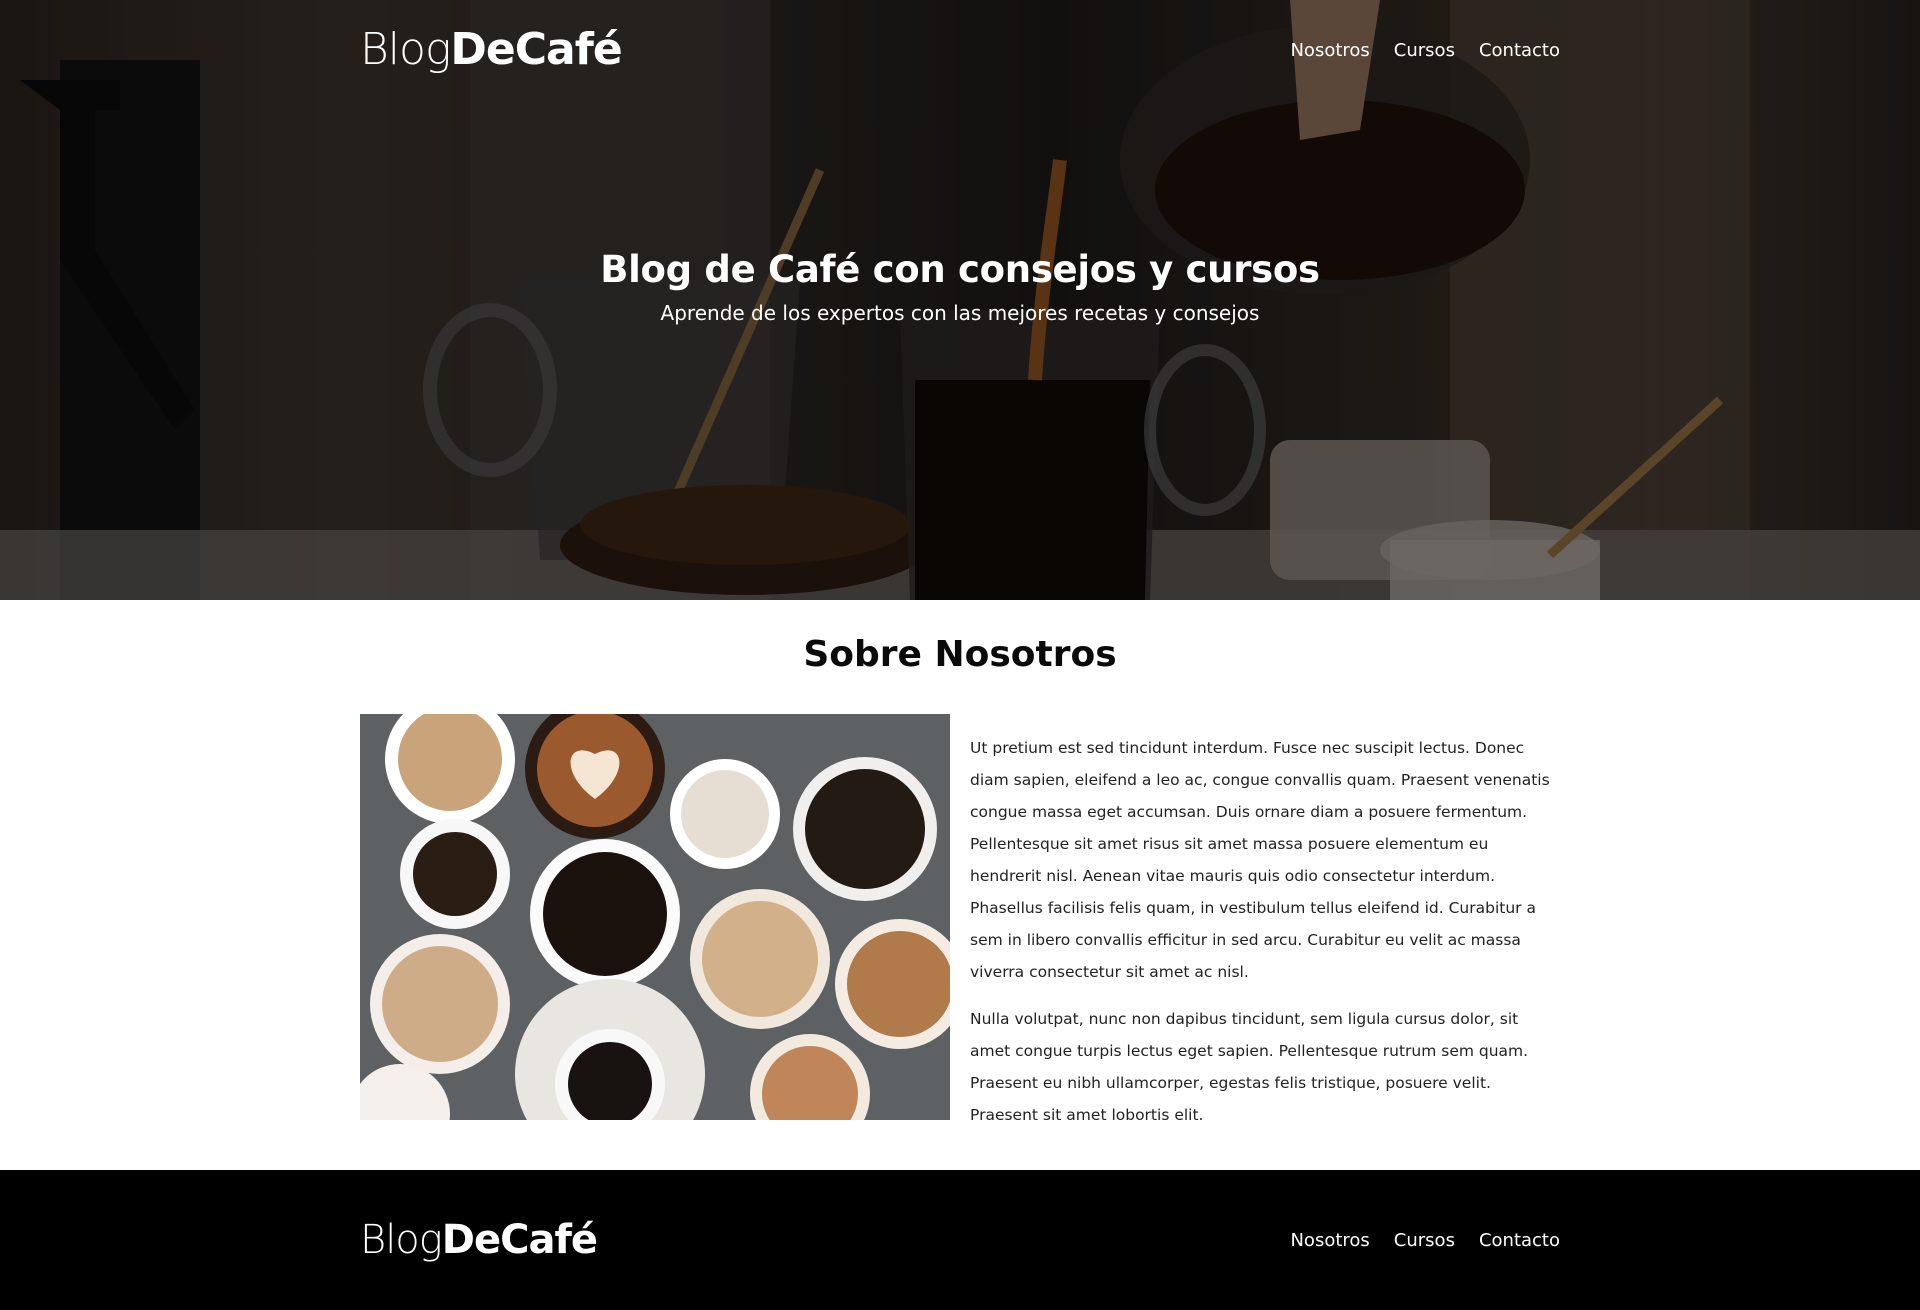  I want to click on footer-nav: Nosotros Cursos Contacto, so click(1425, 1240).